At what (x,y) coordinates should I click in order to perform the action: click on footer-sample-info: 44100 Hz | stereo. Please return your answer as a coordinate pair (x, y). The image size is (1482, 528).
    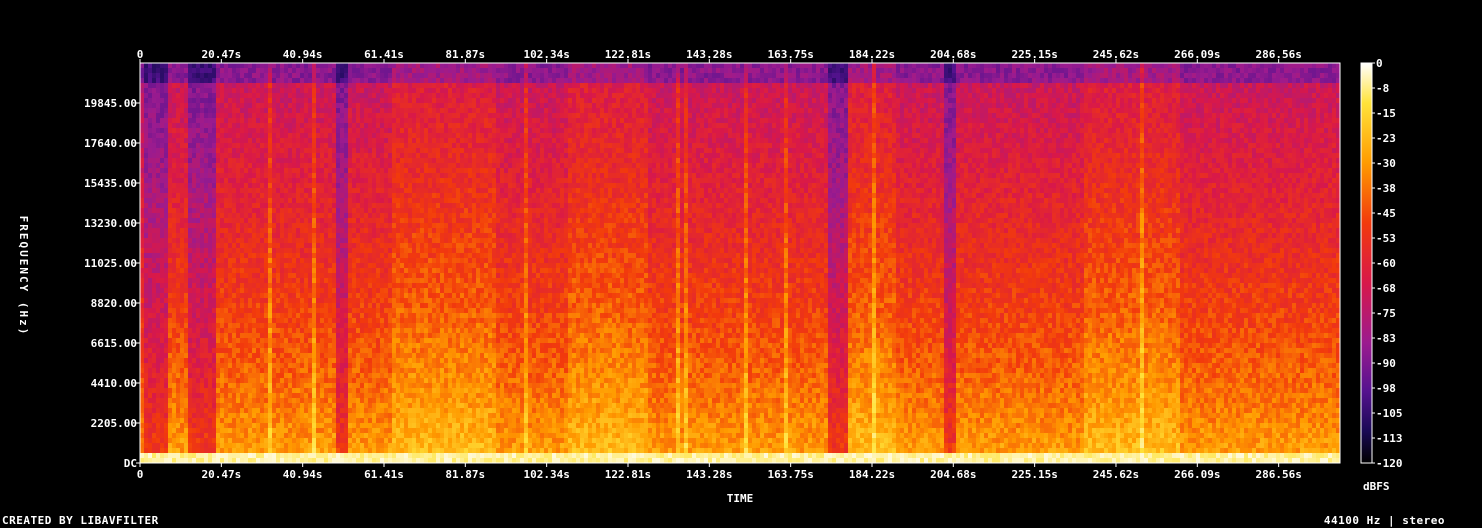
    Looking at the image, I should click on (1384, 520).